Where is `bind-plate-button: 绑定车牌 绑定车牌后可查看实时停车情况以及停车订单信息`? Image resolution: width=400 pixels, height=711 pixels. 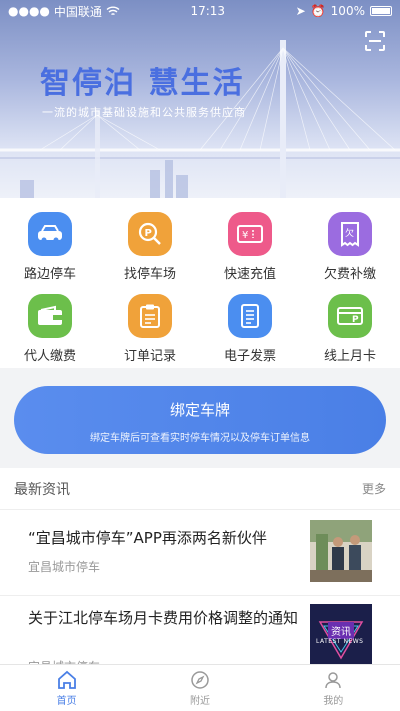
bind-plate-button: 绑定车牌 绑定车牌后可查看实时停车情况以及停车订单信息 is located at coordinates (200, 420).